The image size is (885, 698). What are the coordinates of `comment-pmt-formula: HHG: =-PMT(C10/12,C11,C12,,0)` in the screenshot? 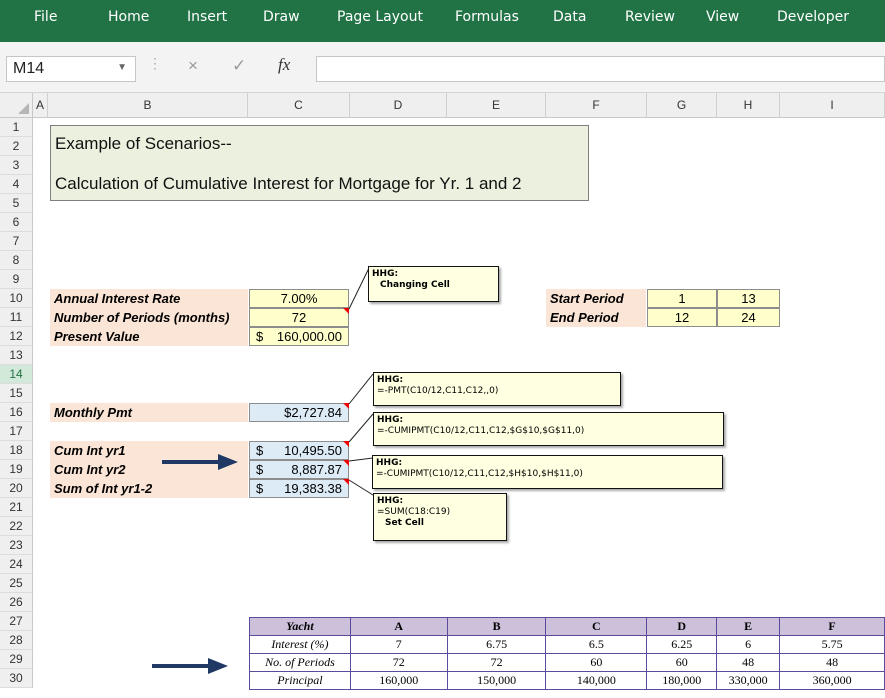 It's located at (497, 389).